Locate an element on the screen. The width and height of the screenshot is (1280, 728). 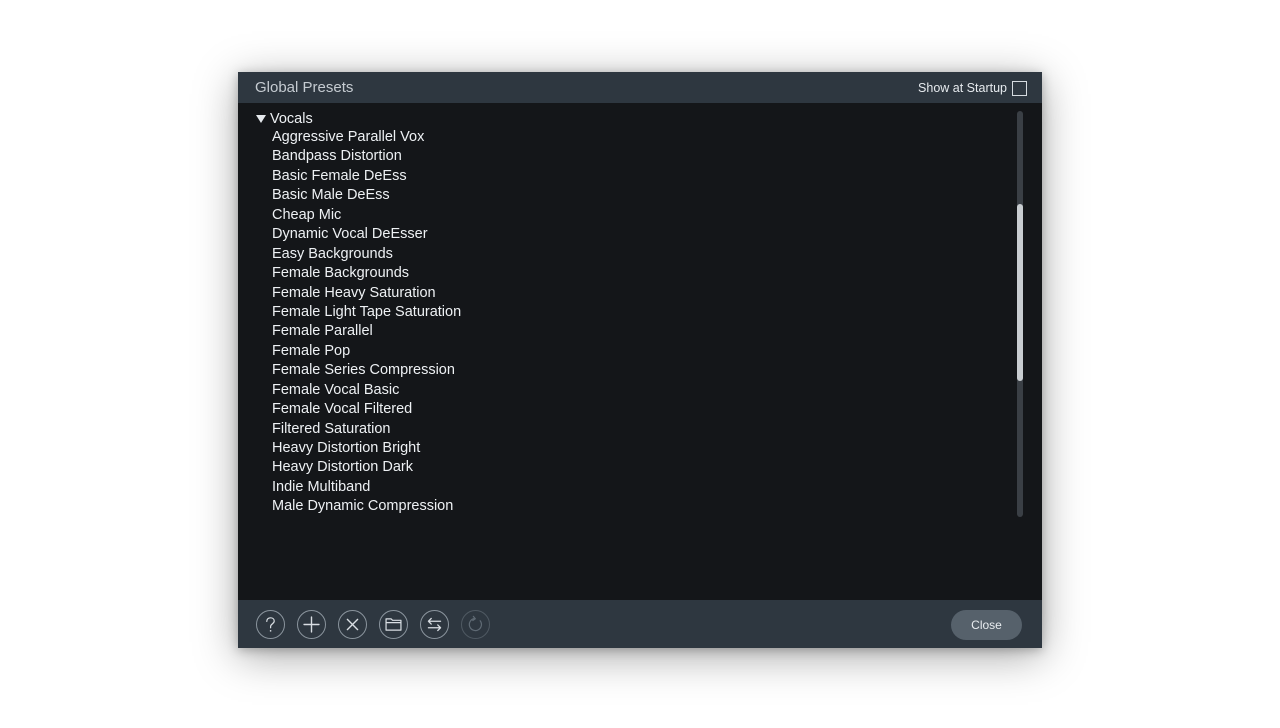
folder-icon is located at coordinates (393, 624).